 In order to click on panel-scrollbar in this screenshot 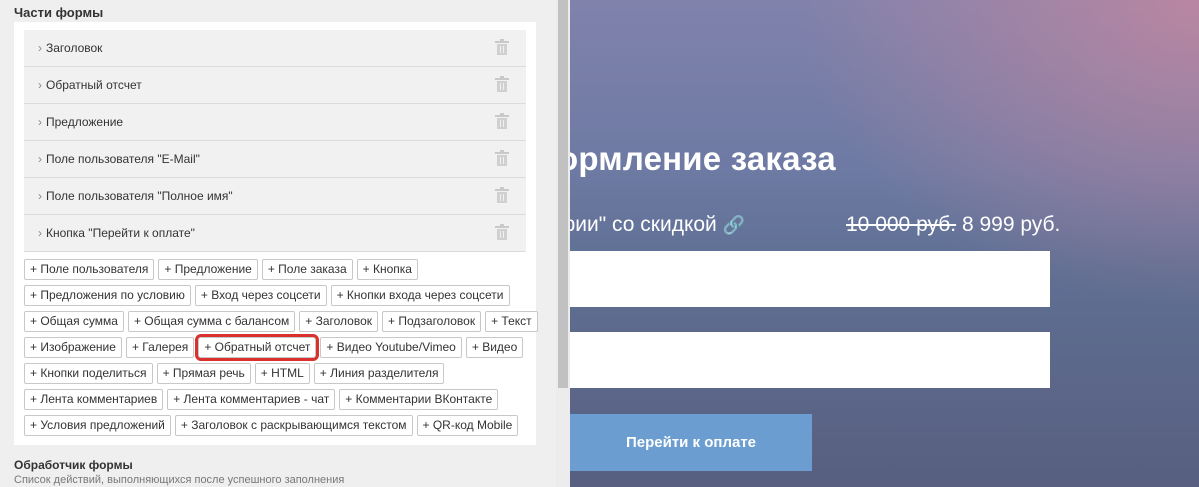, I will do `click(563, 243)`.